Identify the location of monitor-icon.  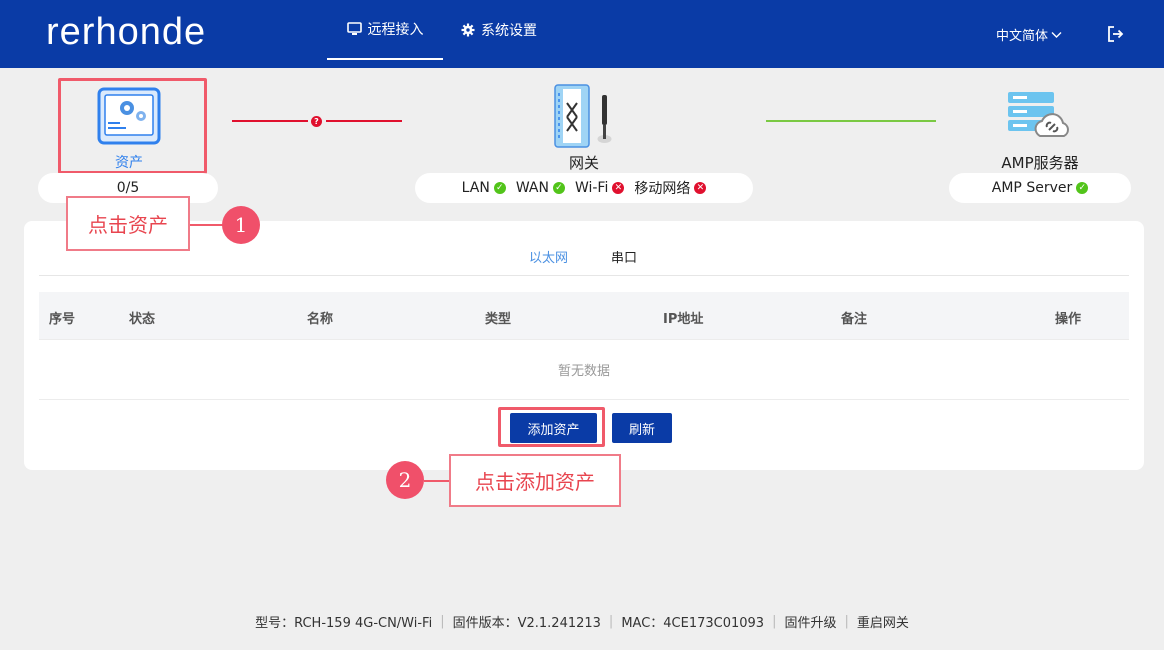
(354, 28).